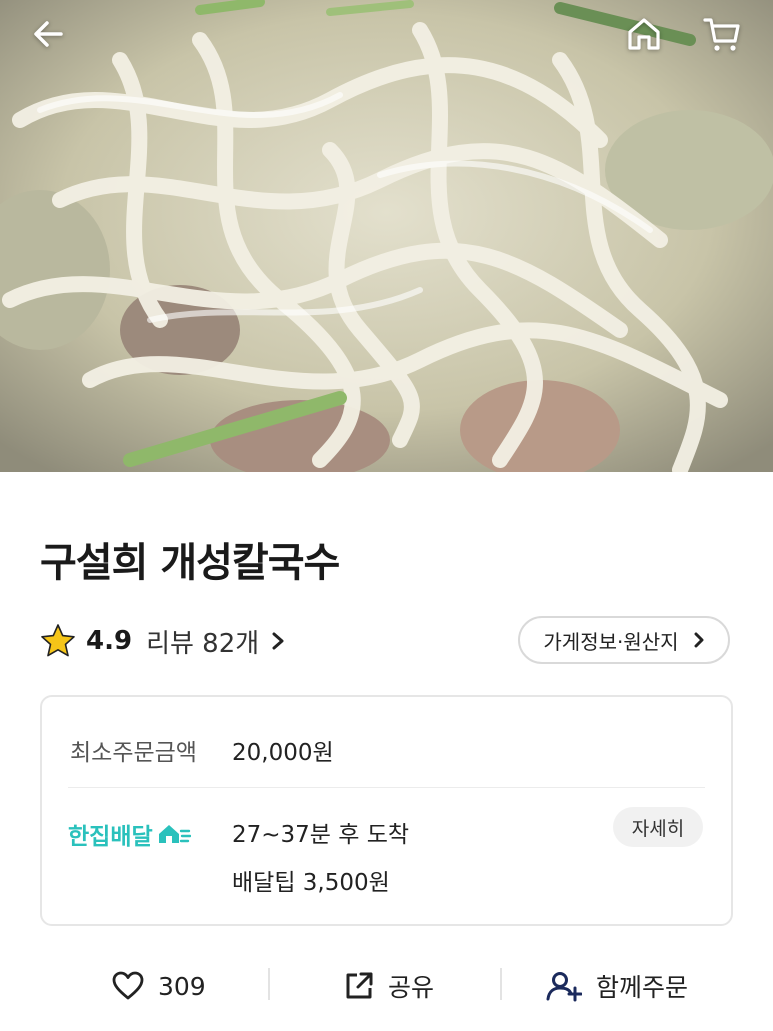 This screenshot has width=773, height=1031. Describe the element at coordinates (203, 643) in the screenshot. I see `review-count-label: 리뷰 82개` at that location.